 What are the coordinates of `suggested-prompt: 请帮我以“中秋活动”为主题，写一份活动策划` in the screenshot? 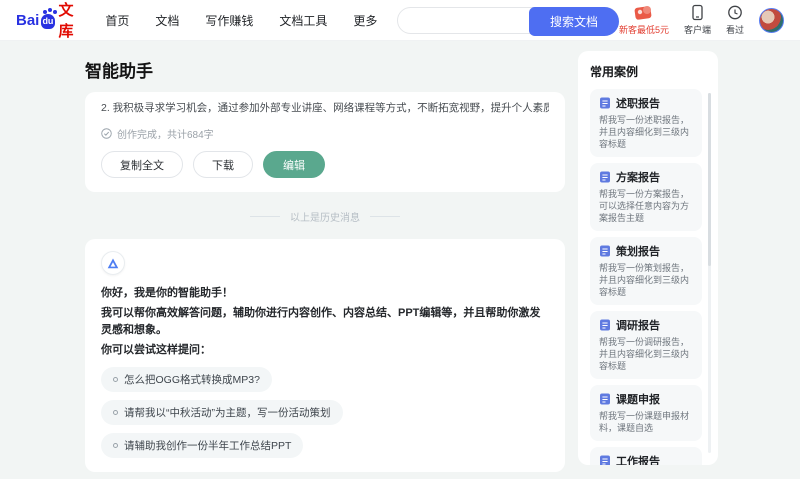 It's located at (222, 412).